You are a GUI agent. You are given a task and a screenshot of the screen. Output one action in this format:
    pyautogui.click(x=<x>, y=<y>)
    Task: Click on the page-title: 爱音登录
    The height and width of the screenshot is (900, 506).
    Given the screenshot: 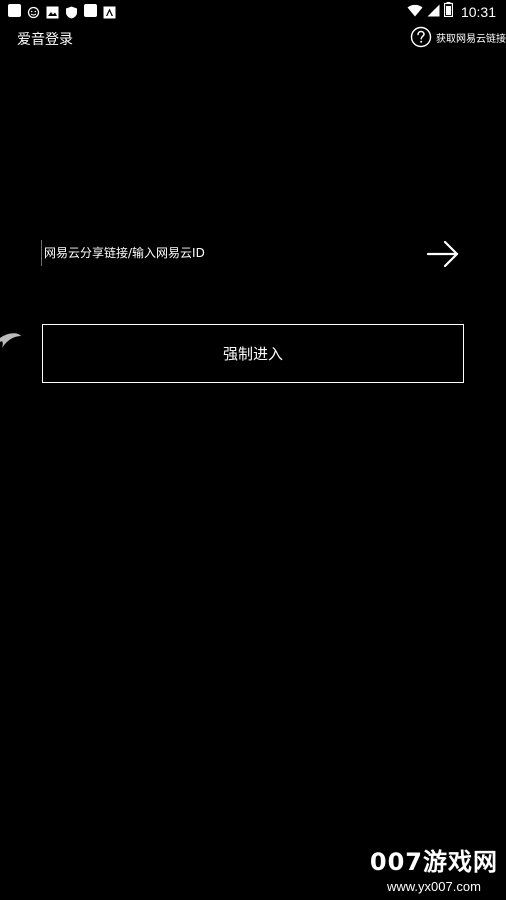 What is the action you would take?
    pyautogui.click(x=45, y=40)
    